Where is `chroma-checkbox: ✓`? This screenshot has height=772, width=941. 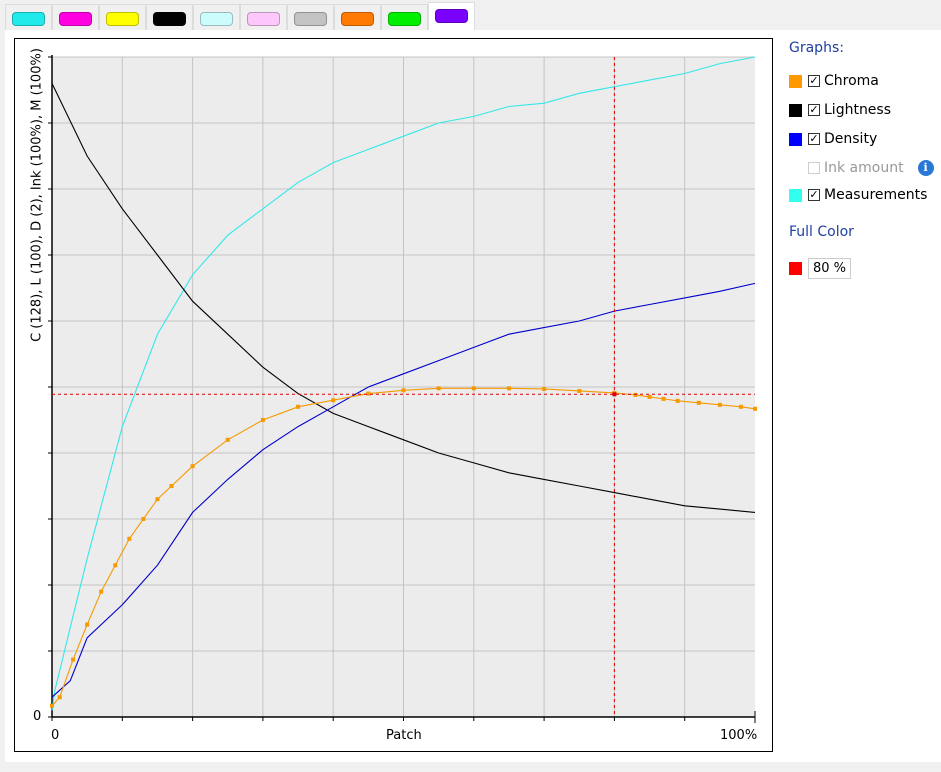 chroma-checkbox: ✓ is located at coordinates (814, 81).